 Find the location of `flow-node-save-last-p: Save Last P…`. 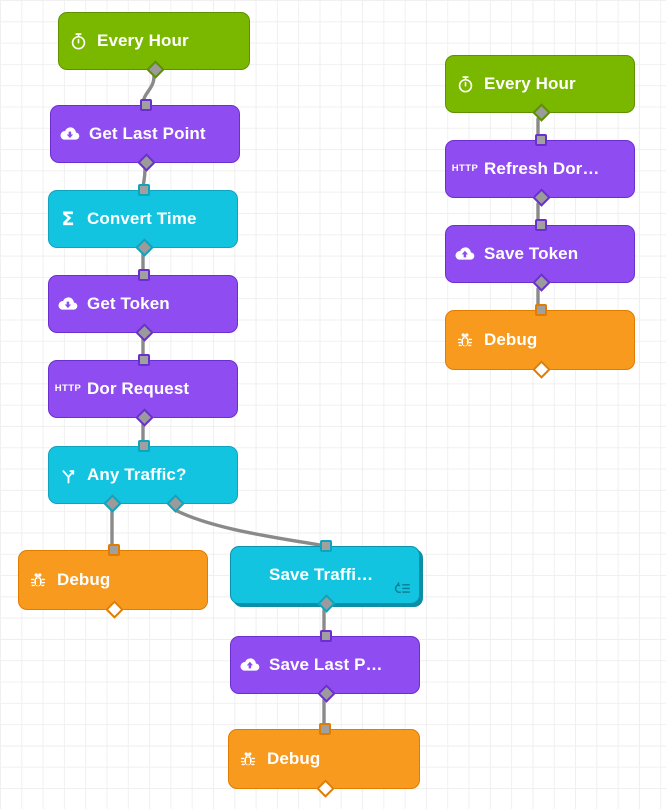

flow-node-save-last-p: Save Last P… is located at coordinates (325, 666).